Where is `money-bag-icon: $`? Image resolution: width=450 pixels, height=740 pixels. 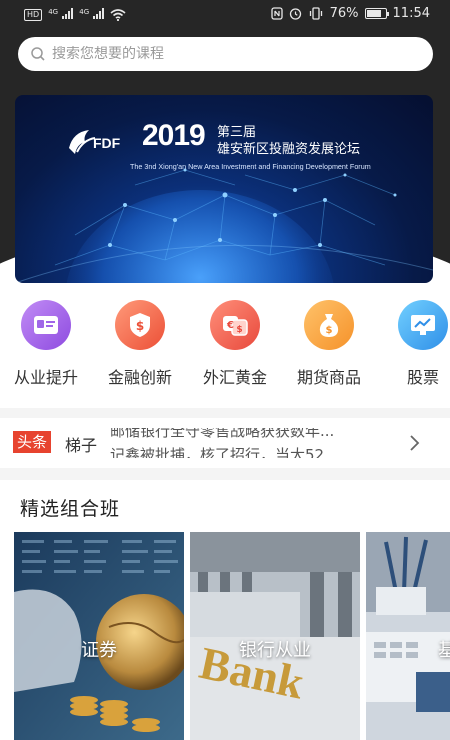
money-bag-icon: $ is located at coordinates (329, 325).